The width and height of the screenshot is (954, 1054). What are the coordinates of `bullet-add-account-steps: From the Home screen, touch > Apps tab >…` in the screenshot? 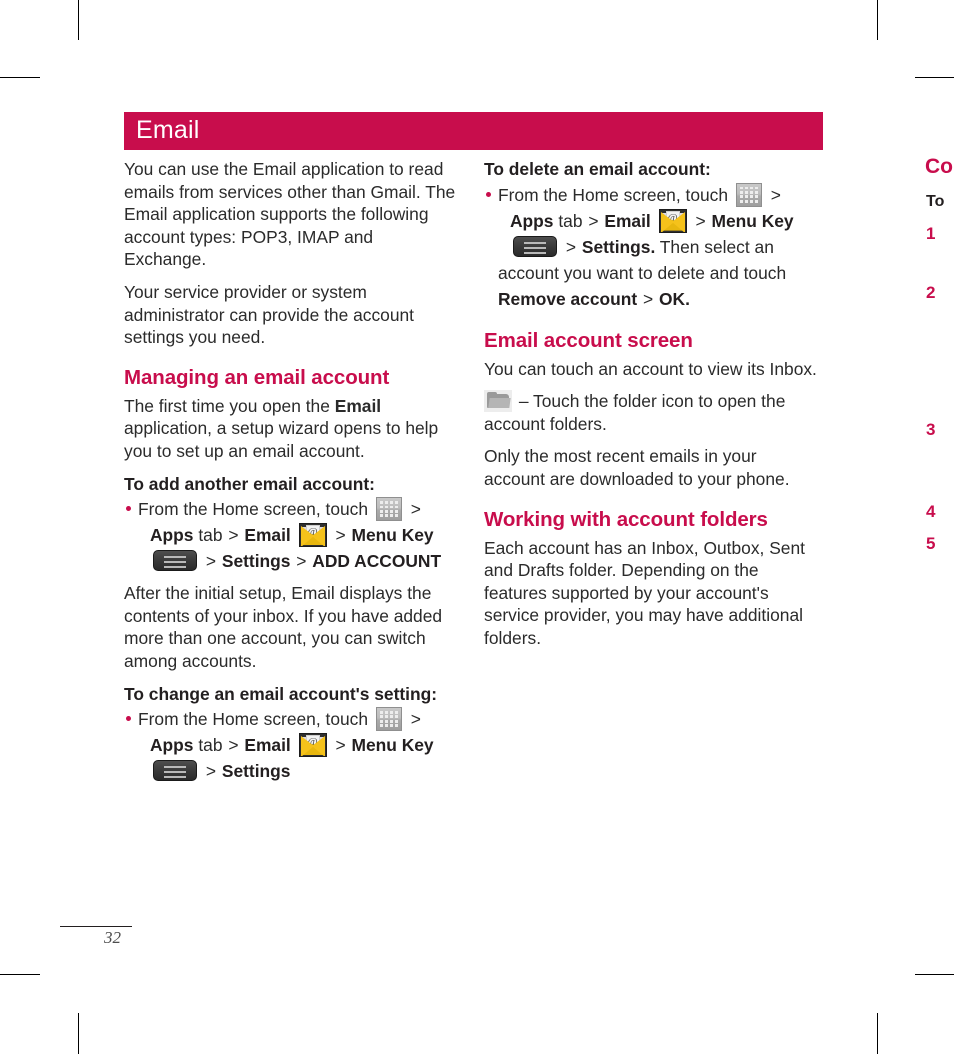 It's located at (291, 535).